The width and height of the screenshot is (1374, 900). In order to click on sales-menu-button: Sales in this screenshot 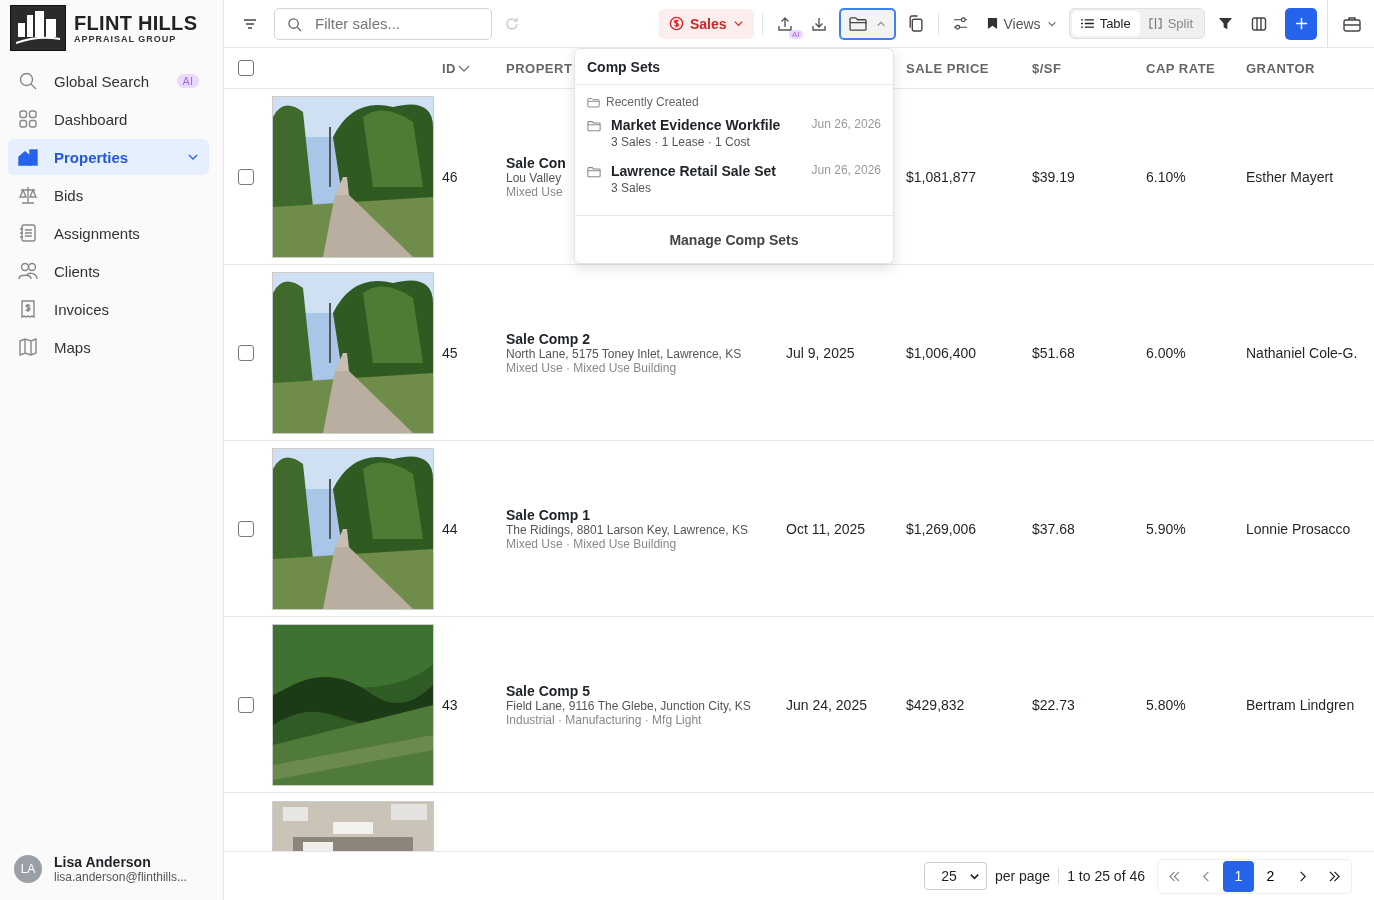, I will do `click(706, 23)`.